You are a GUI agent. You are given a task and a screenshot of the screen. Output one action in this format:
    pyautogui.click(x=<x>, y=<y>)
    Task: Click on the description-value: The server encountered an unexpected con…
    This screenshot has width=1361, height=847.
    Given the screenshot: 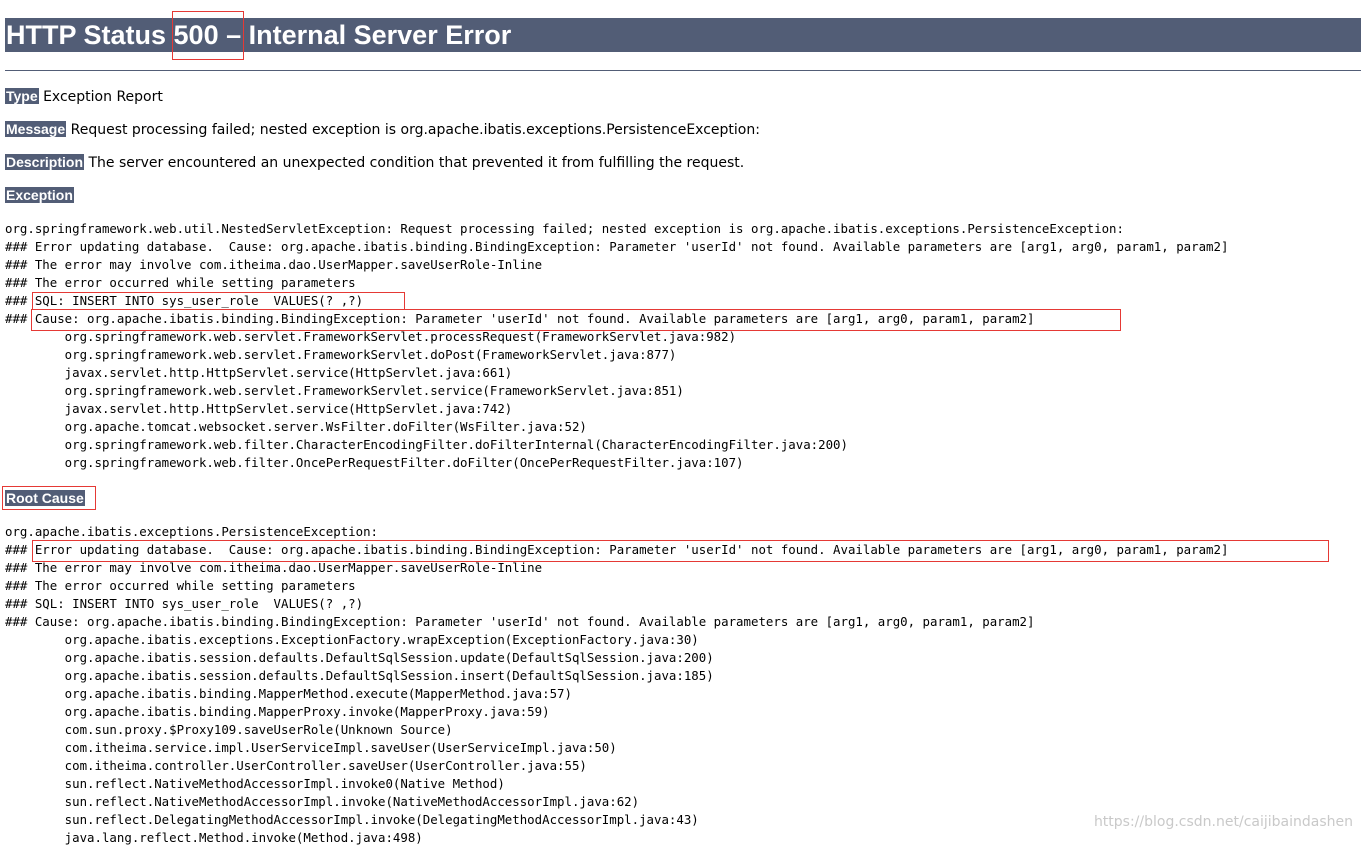 What is the action you would take?
    pyautogui.click(x=414, y=163)
    